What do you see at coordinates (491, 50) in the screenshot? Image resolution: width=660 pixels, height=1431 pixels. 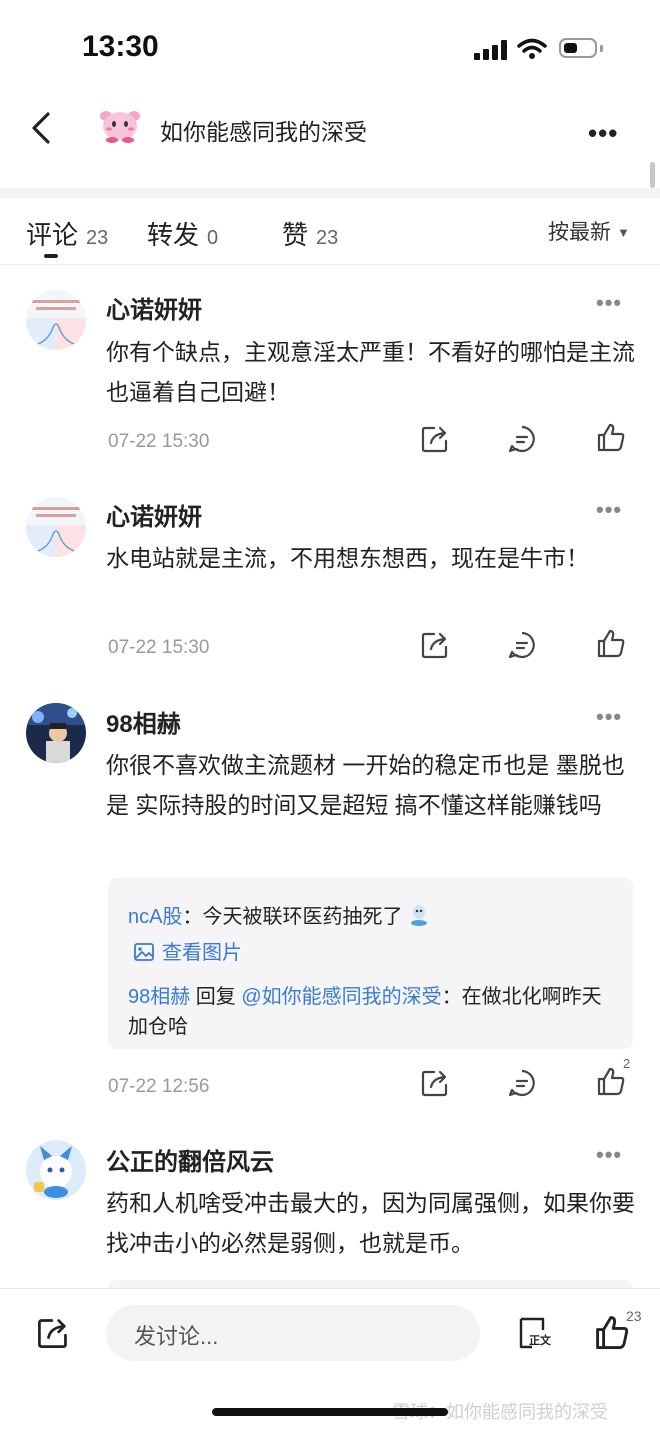 I see `cellular-signal-icon` at bounding box center [491, 50].